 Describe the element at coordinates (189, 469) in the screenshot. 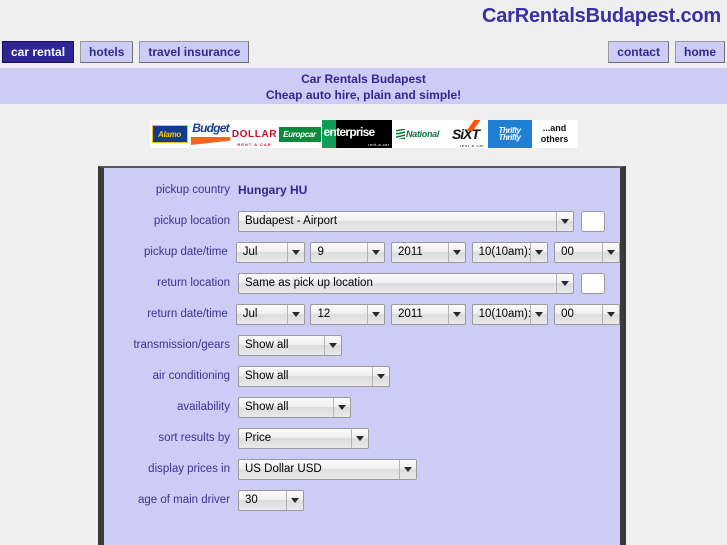

I see `label-display-prices: display prices in` at that location.